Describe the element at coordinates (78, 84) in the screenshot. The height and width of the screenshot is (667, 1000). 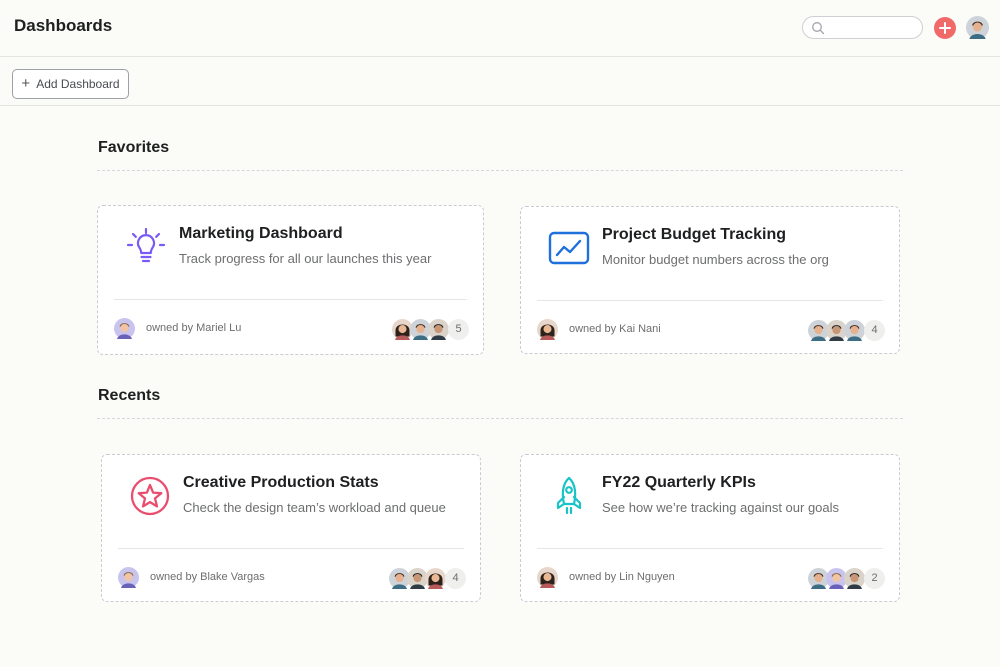
I see `add-dashboard-label: Add Dashboard` at that location.